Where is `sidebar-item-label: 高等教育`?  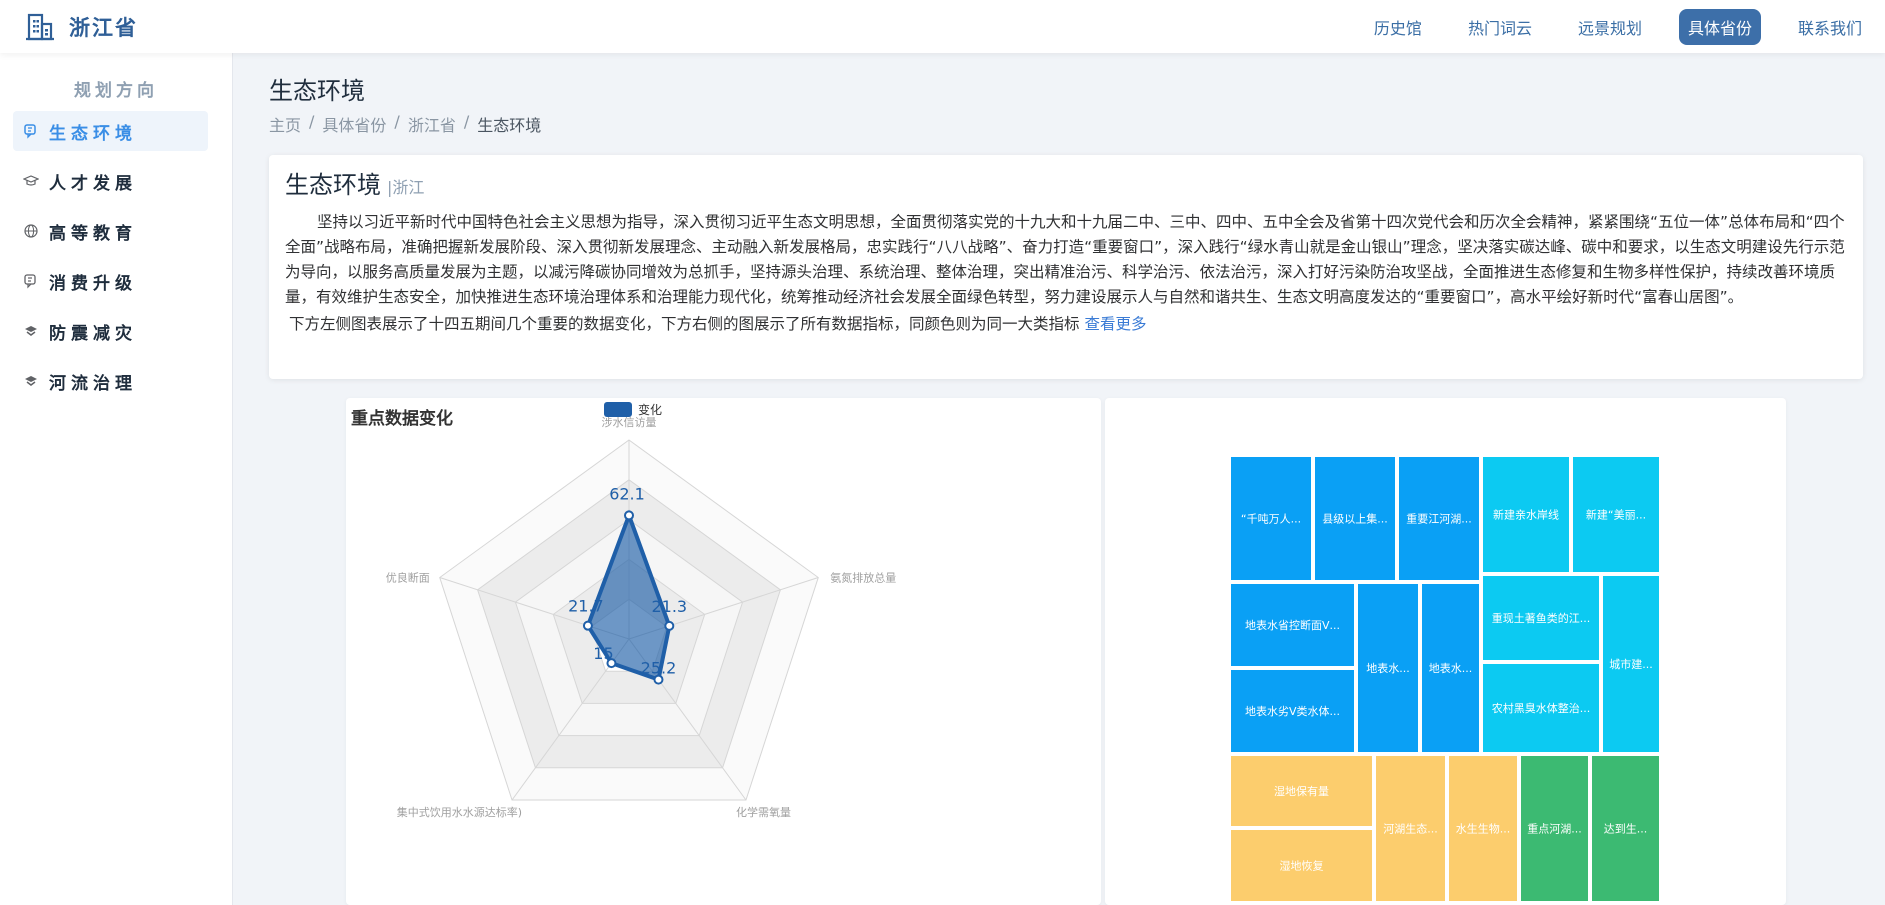 sidebar-item-label: 高等教育 is located at coordinates (93, 233).